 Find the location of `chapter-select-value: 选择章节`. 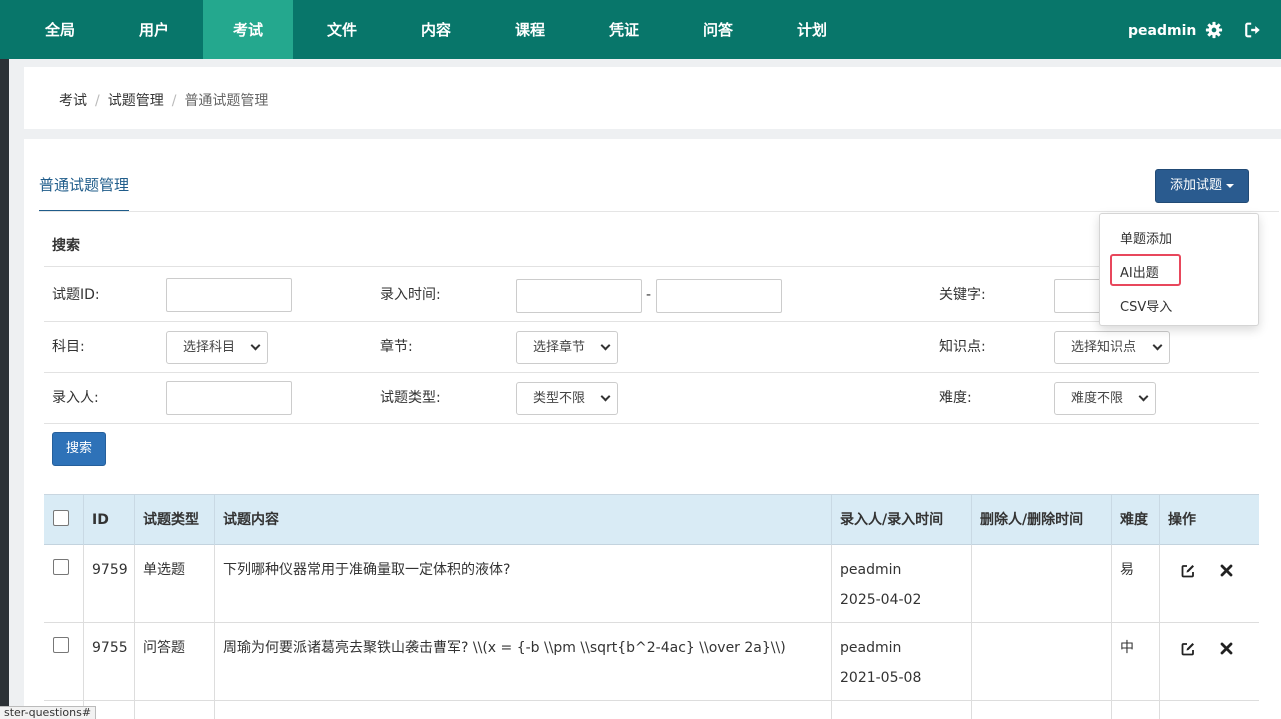

chapter-select-value: 选择章节 is located at coordinates (559, 347).